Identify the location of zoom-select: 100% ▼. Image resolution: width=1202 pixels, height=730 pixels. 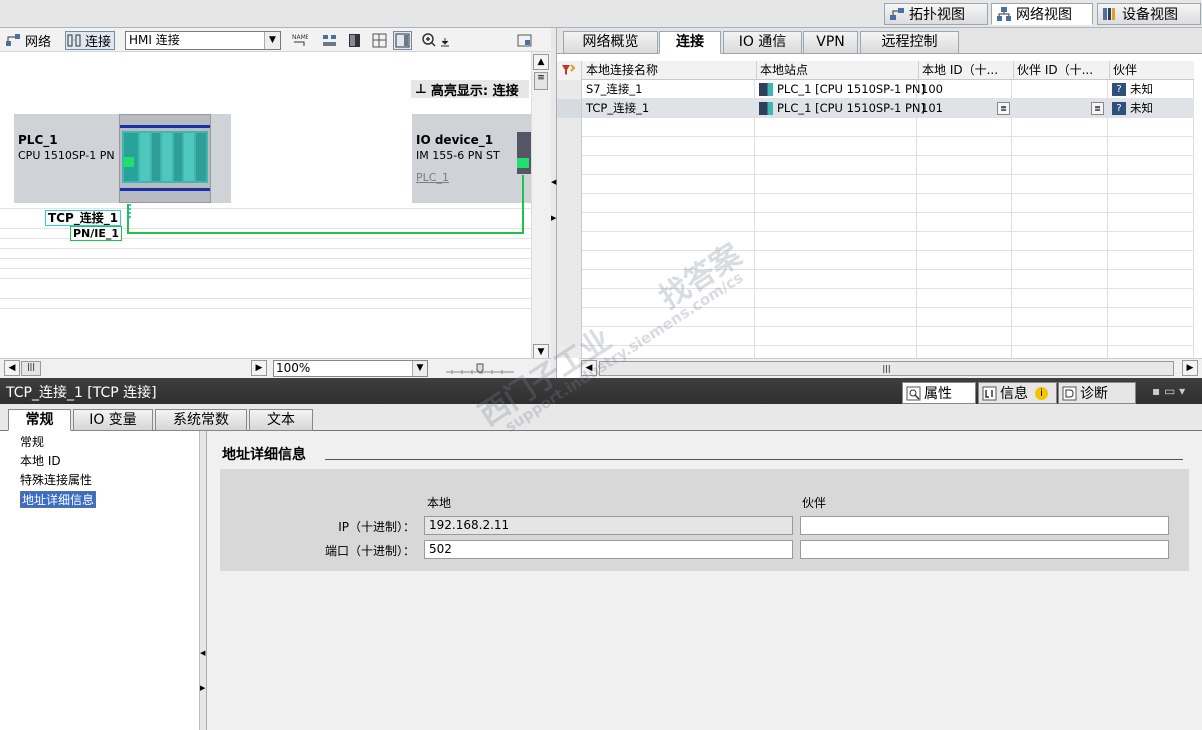
(350, 368).